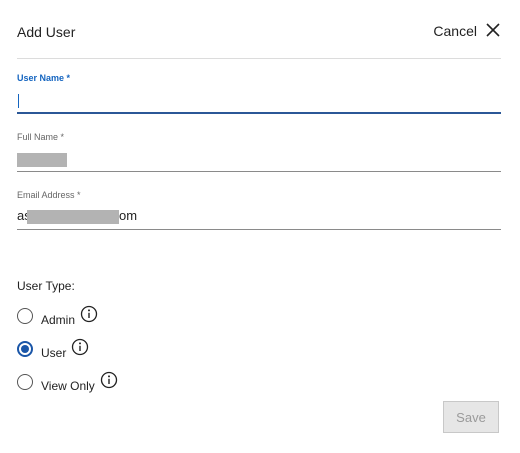  I want to click on radio-admin-label: Admin, so click(58, 320).